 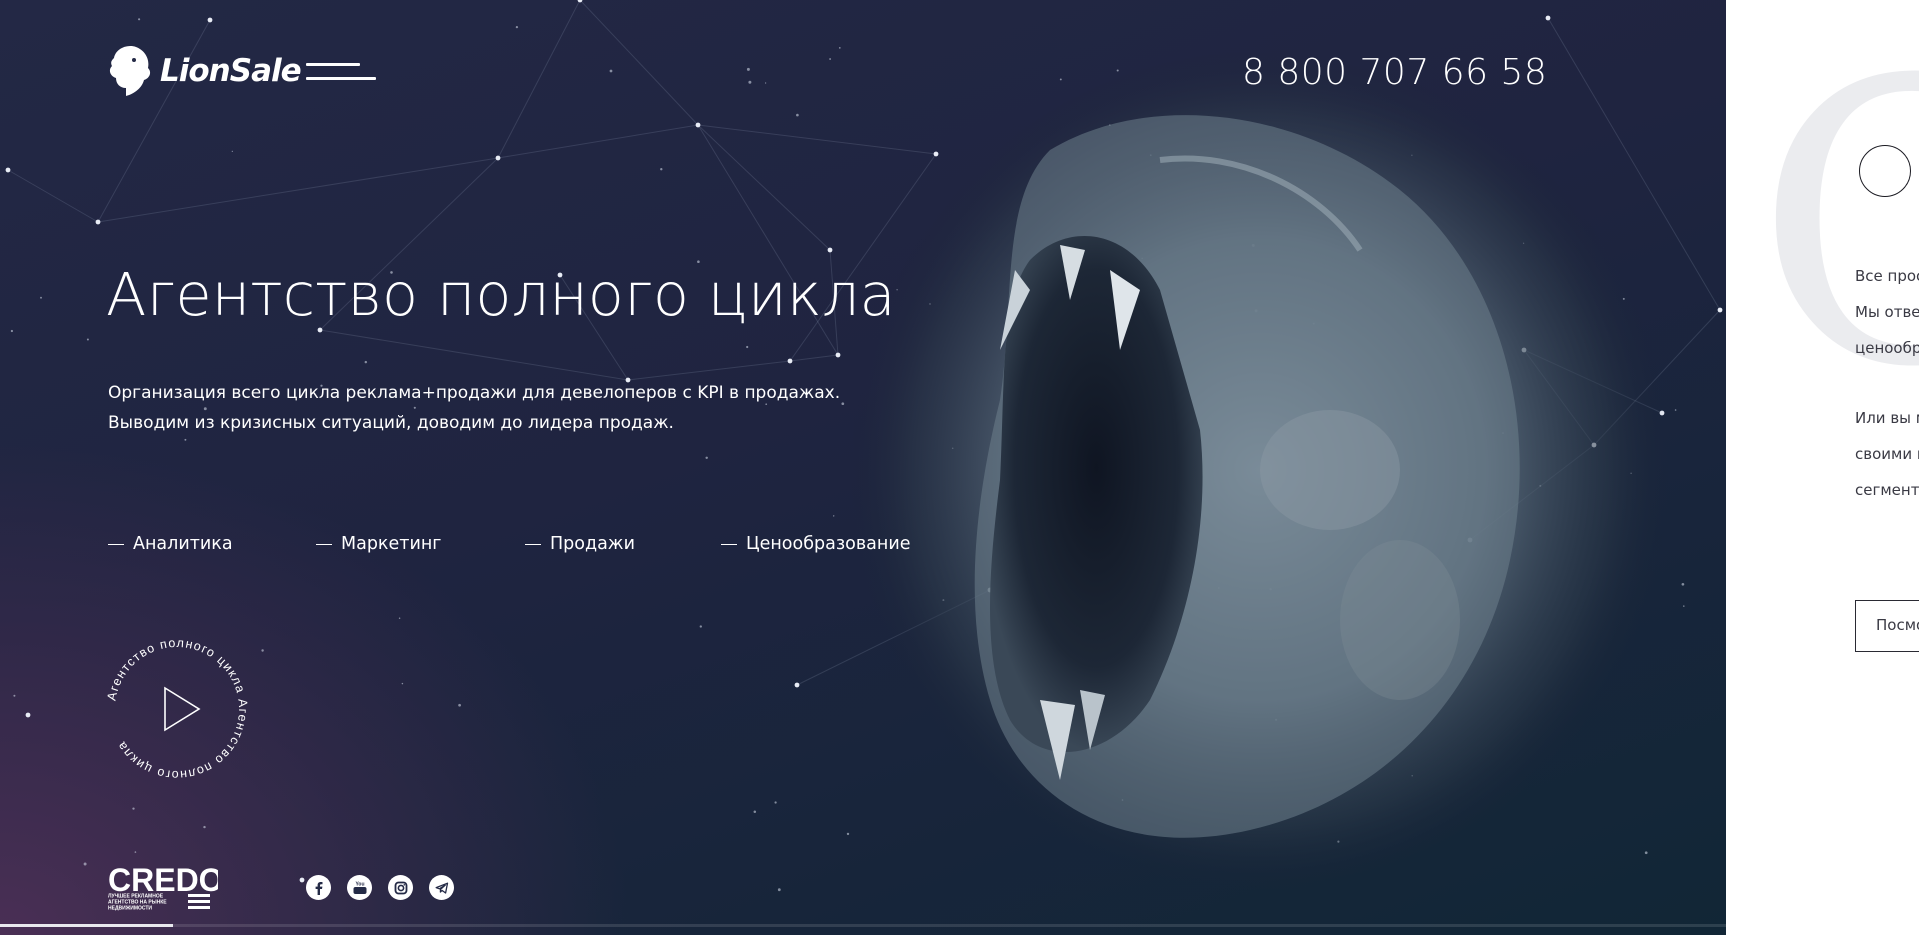 I want to click on service-label: Ценообразование, so click(x=828, y=544).